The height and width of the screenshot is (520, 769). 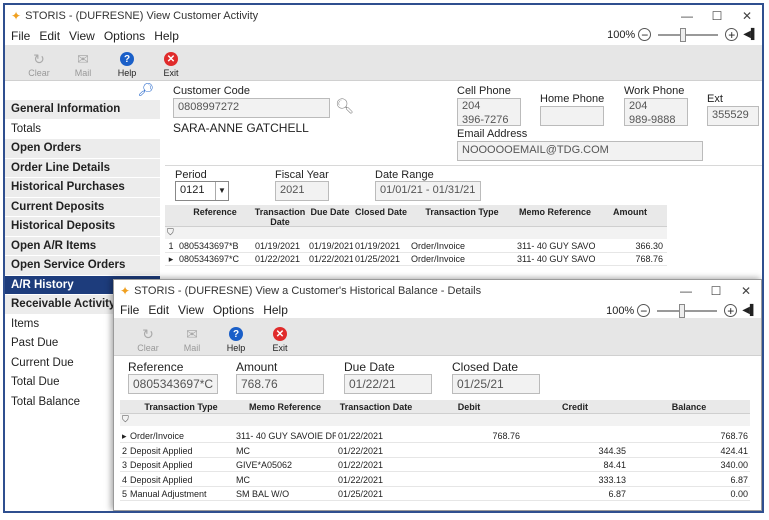 What do you see at coordinates (148, 339) in the screenshot?
I see `popup-clear-button: ↻ Clear` at bounding box center [148, 339].